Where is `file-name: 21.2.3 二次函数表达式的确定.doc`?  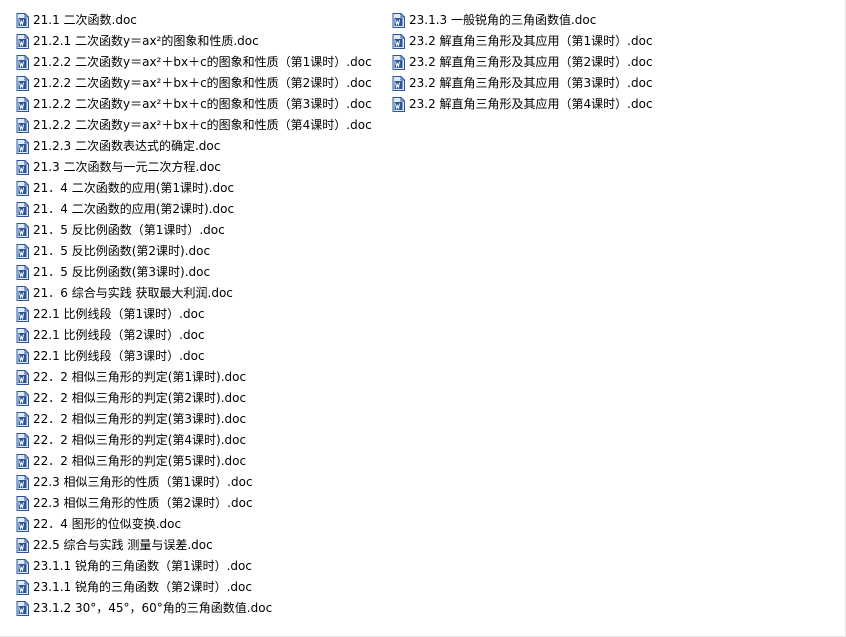 file-name: 21.2.3 二次函数表达式的确定.doc is located at coordinates (127, 146).